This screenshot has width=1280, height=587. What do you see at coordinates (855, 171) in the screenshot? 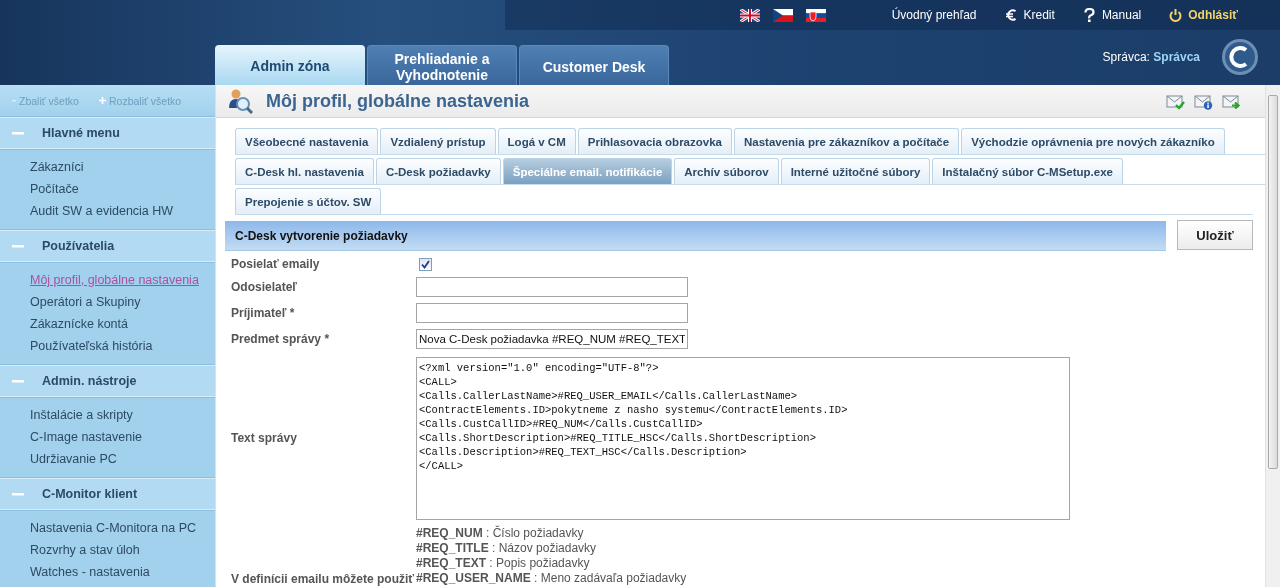
I see `settings-tab: Interné užitočné súbory` at bounding box center [855, 171].